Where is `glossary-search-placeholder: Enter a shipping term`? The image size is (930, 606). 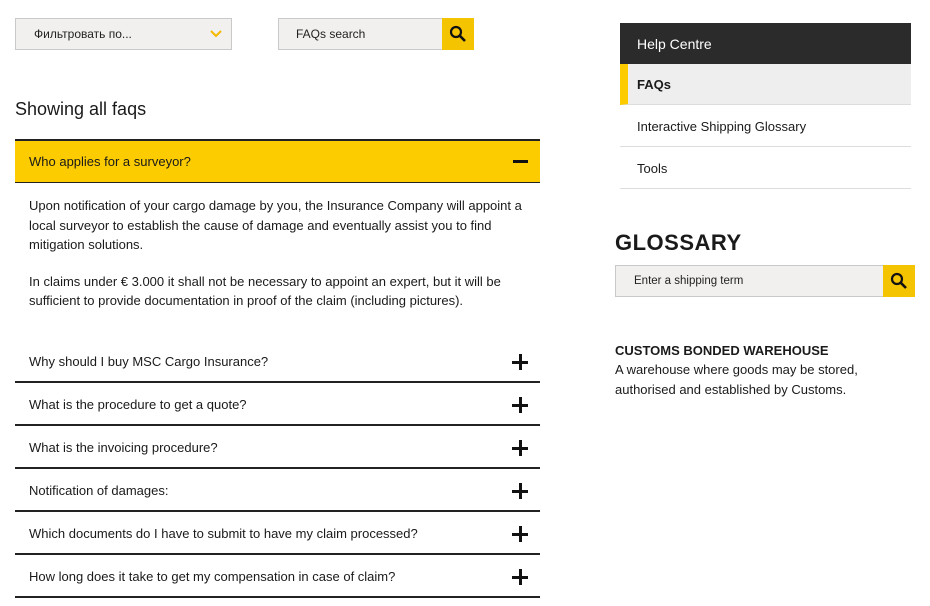
glossary-search-placeholder: Enter a shipping term is located at coordinates (689, 281).